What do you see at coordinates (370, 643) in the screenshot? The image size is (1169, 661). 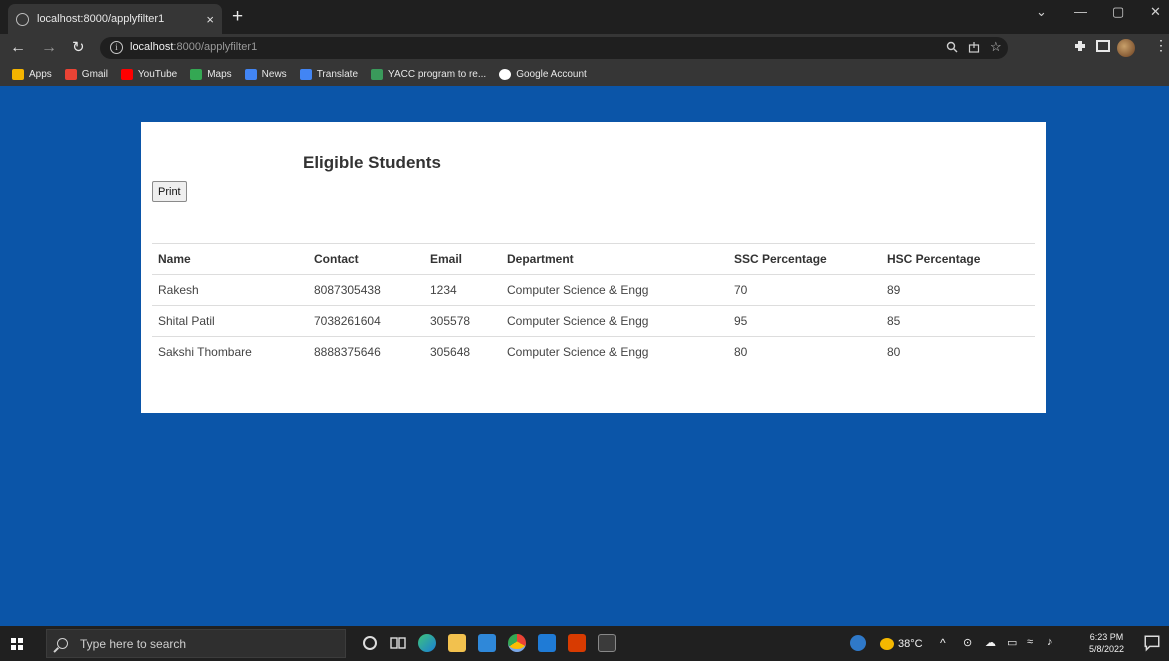 I see `cortana-icon` at bounding box center [370, 643].